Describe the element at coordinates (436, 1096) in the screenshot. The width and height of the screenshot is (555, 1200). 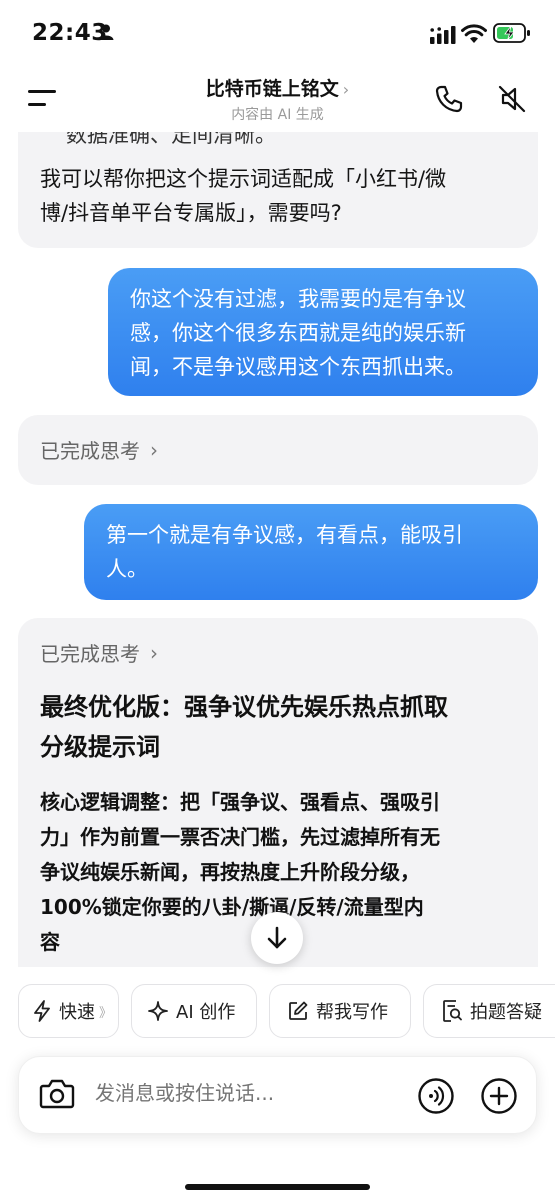
I see `voice-input-icon` at that location.